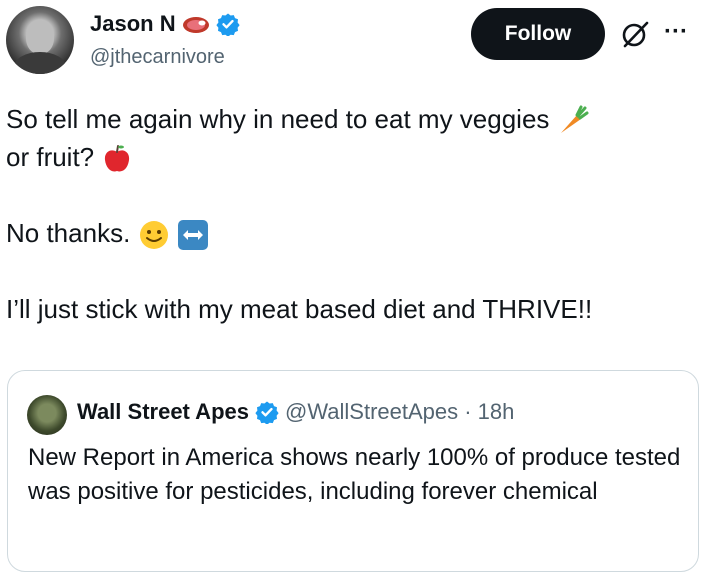  Describe the element at coordinates (676, 32) in the screenshot. I see `more-icon: ···` at that location.